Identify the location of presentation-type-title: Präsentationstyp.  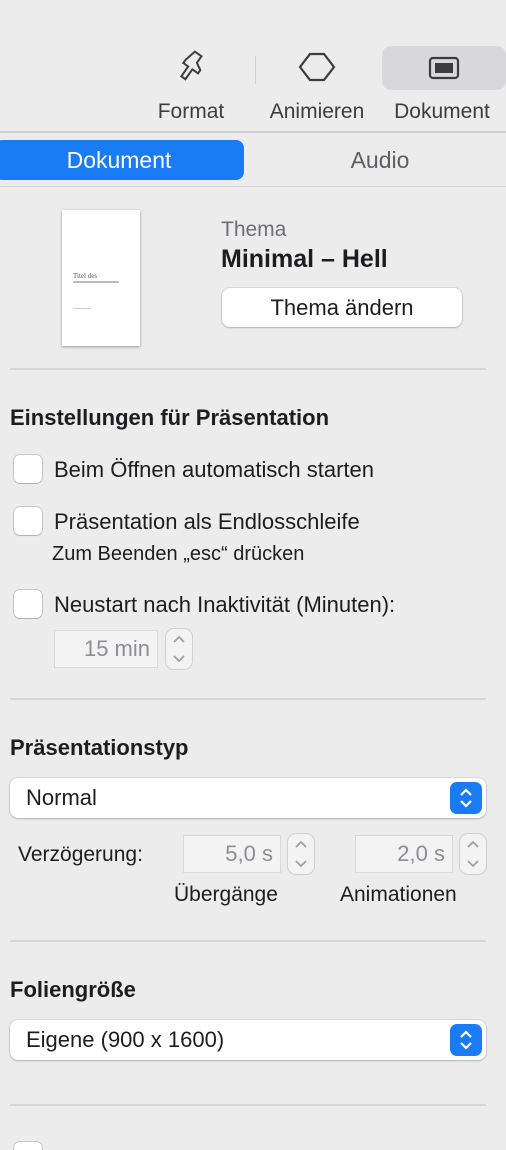
(99, 747).